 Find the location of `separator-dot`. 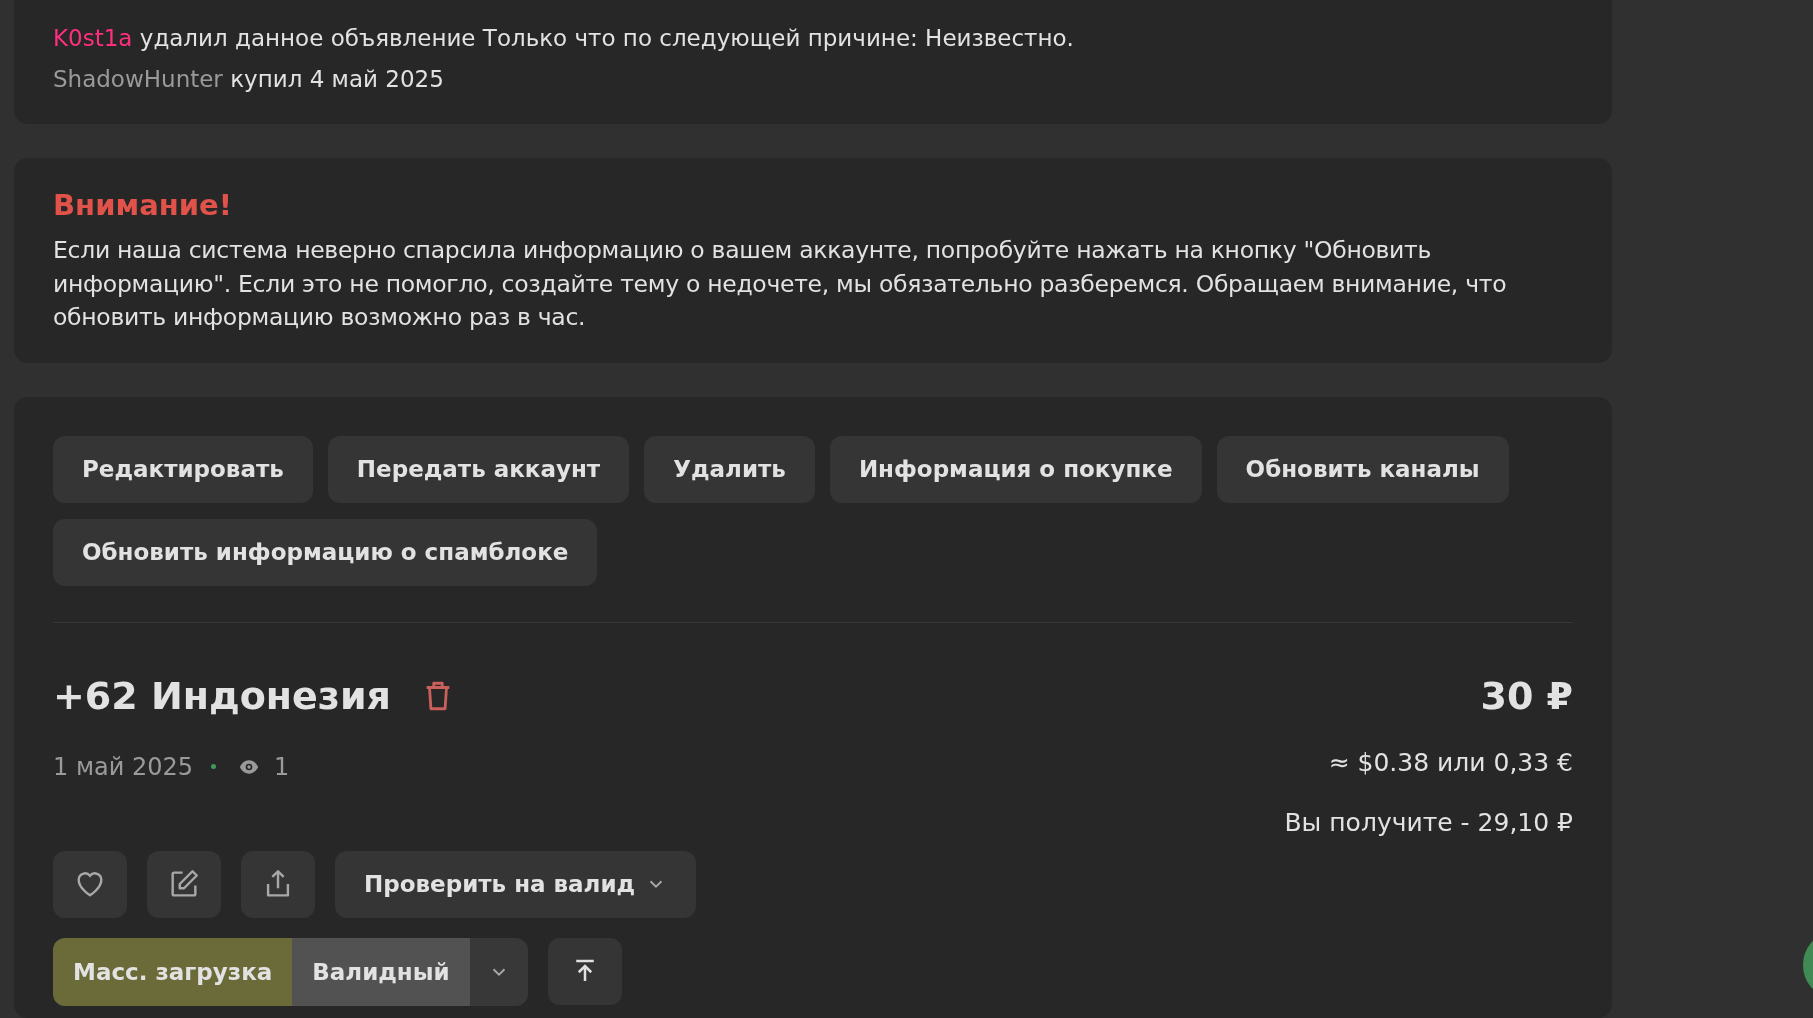

separator-dot is located at coordinates (213, 766).